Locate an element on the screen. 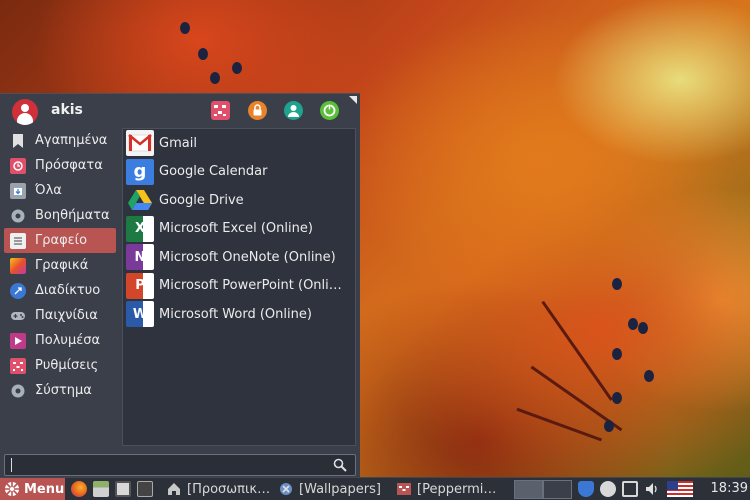 The image size is (750, 500). security-shield-icon is located at coordinates (586, 489).